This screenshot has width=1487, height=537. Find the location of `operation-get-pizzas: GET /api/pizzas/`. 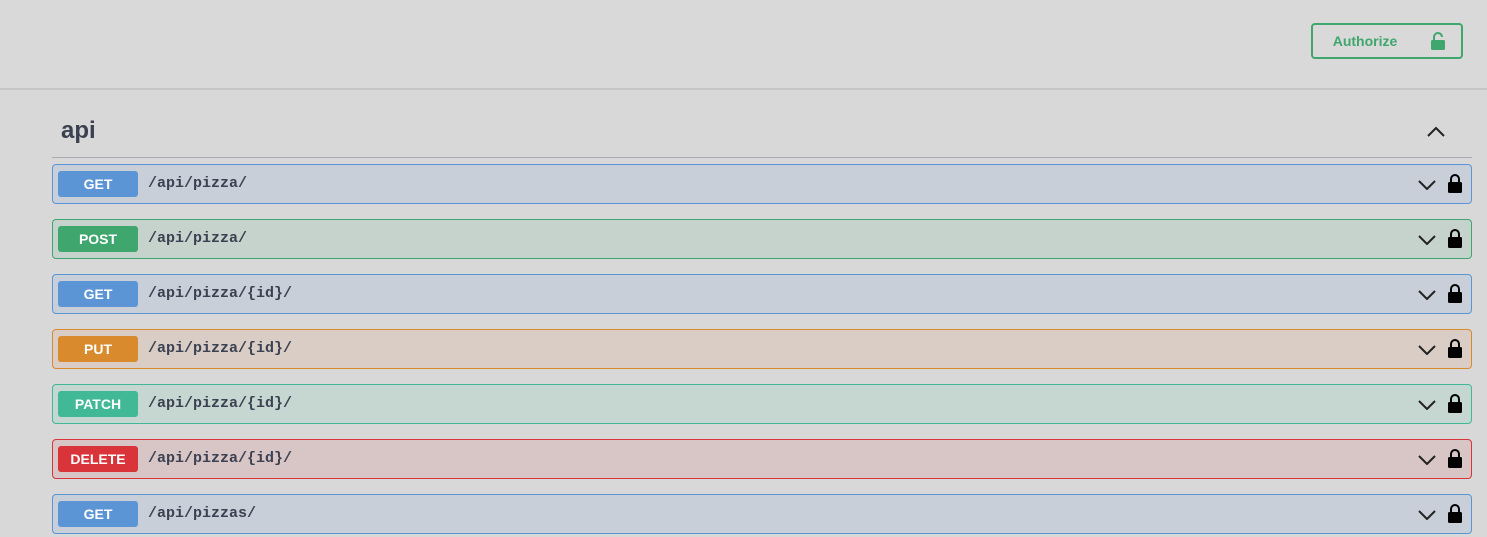

operation-get-pizzas: GET /api/pizzas/ is located at coordinates (762, 514).